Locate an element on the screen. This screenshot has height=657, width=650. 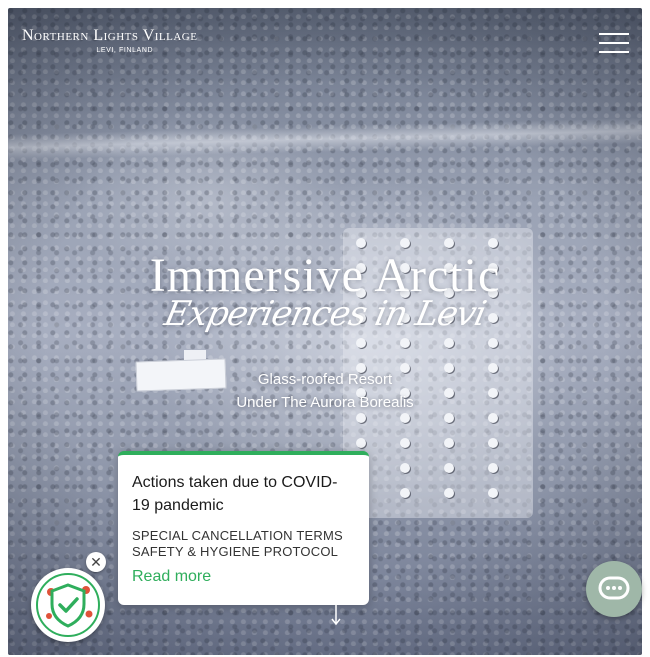
safety-protocol-text: SAFETY & HYGIENE PROTOCOL is located at coordinates (235, 551).